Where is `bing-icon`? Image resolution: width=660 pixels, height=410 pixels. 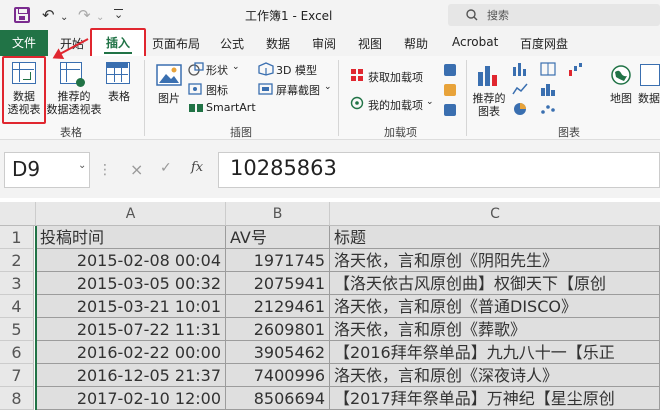 bing-icon is located at coordinates (450, 90).